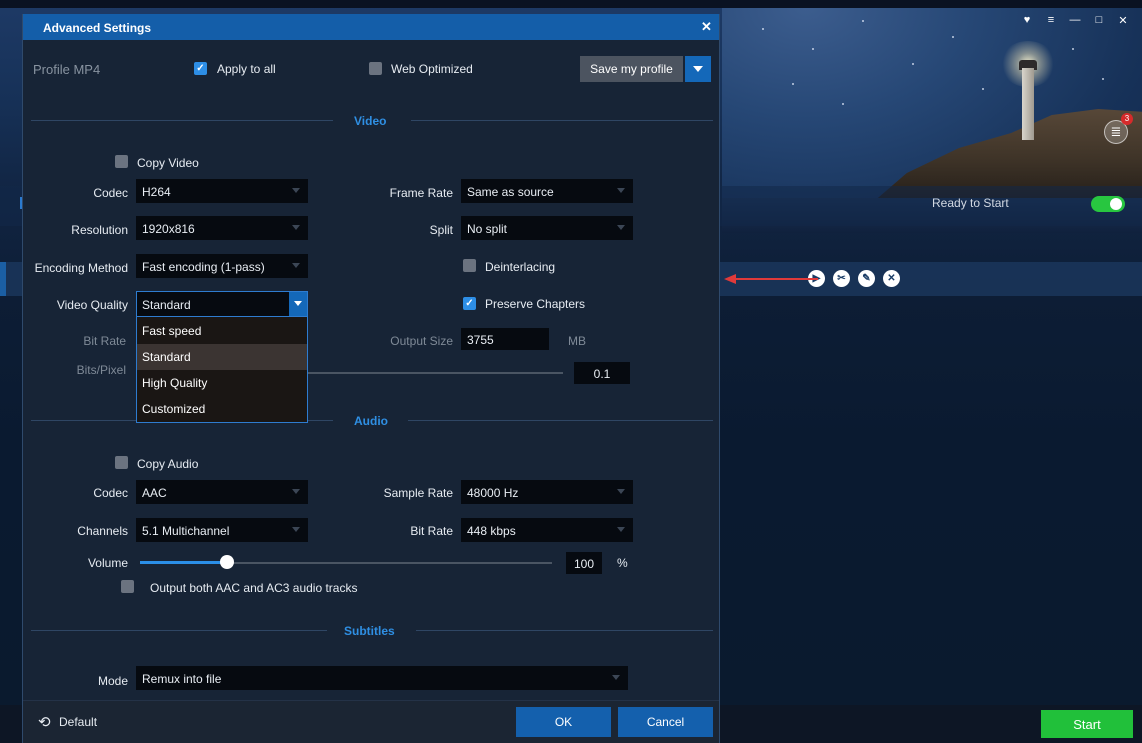  I want to click on resolution-select: 1920x816, so click(222, 228).